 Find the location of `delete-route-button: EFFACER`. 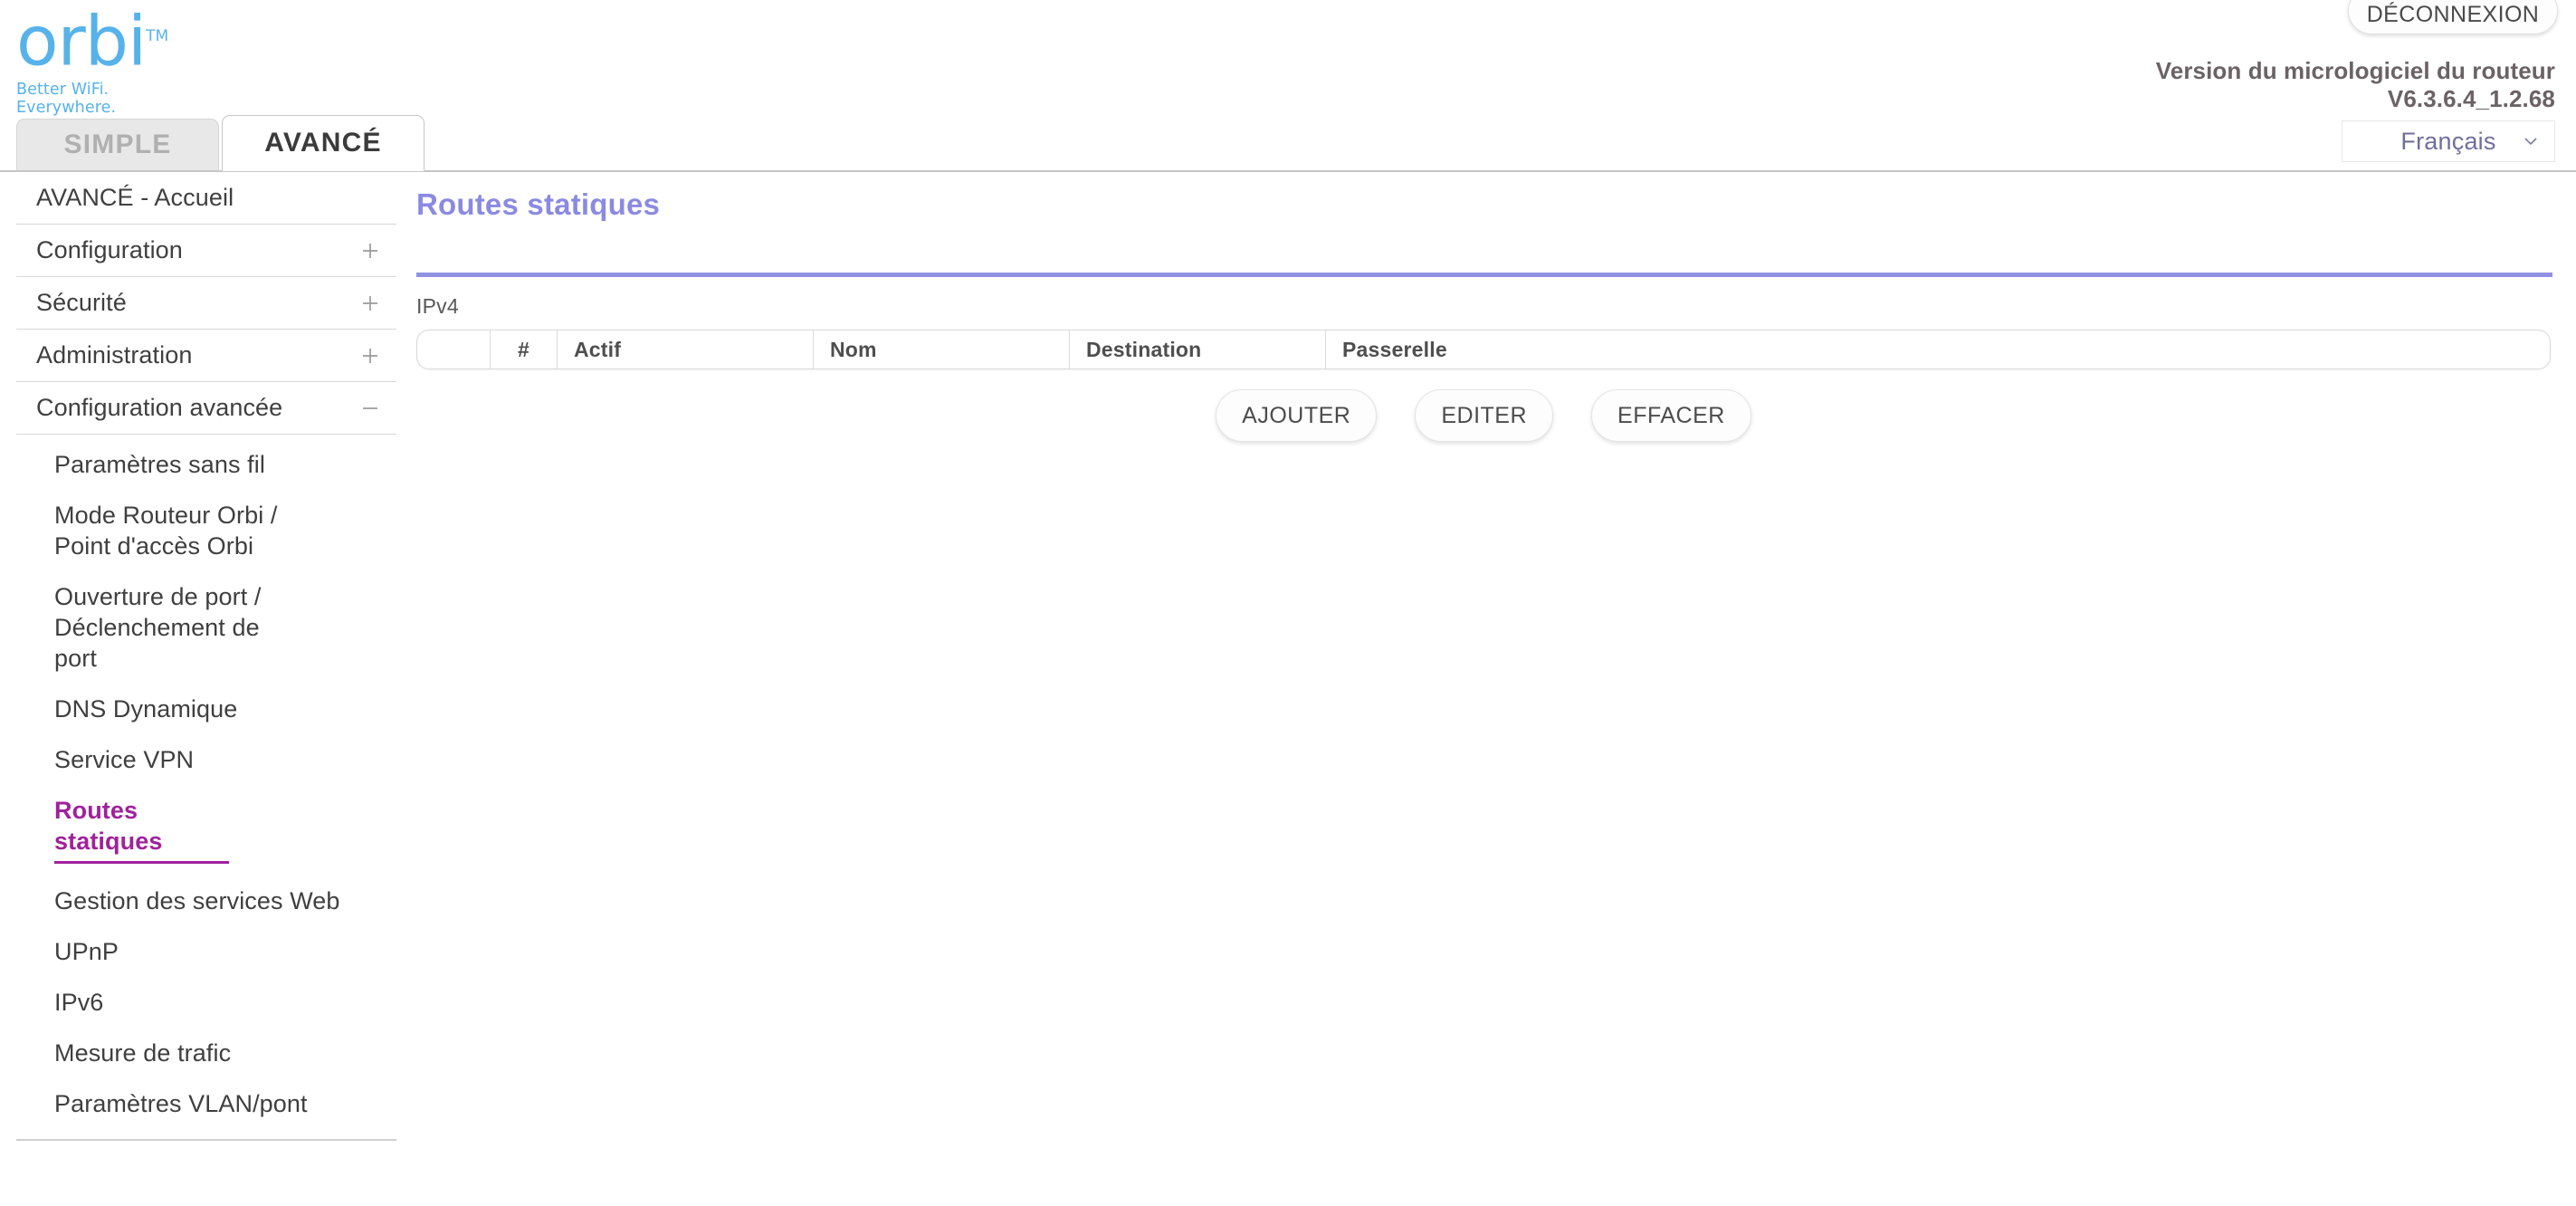

delete-route-button: EFFACER is located at coordinates (1671, 415).